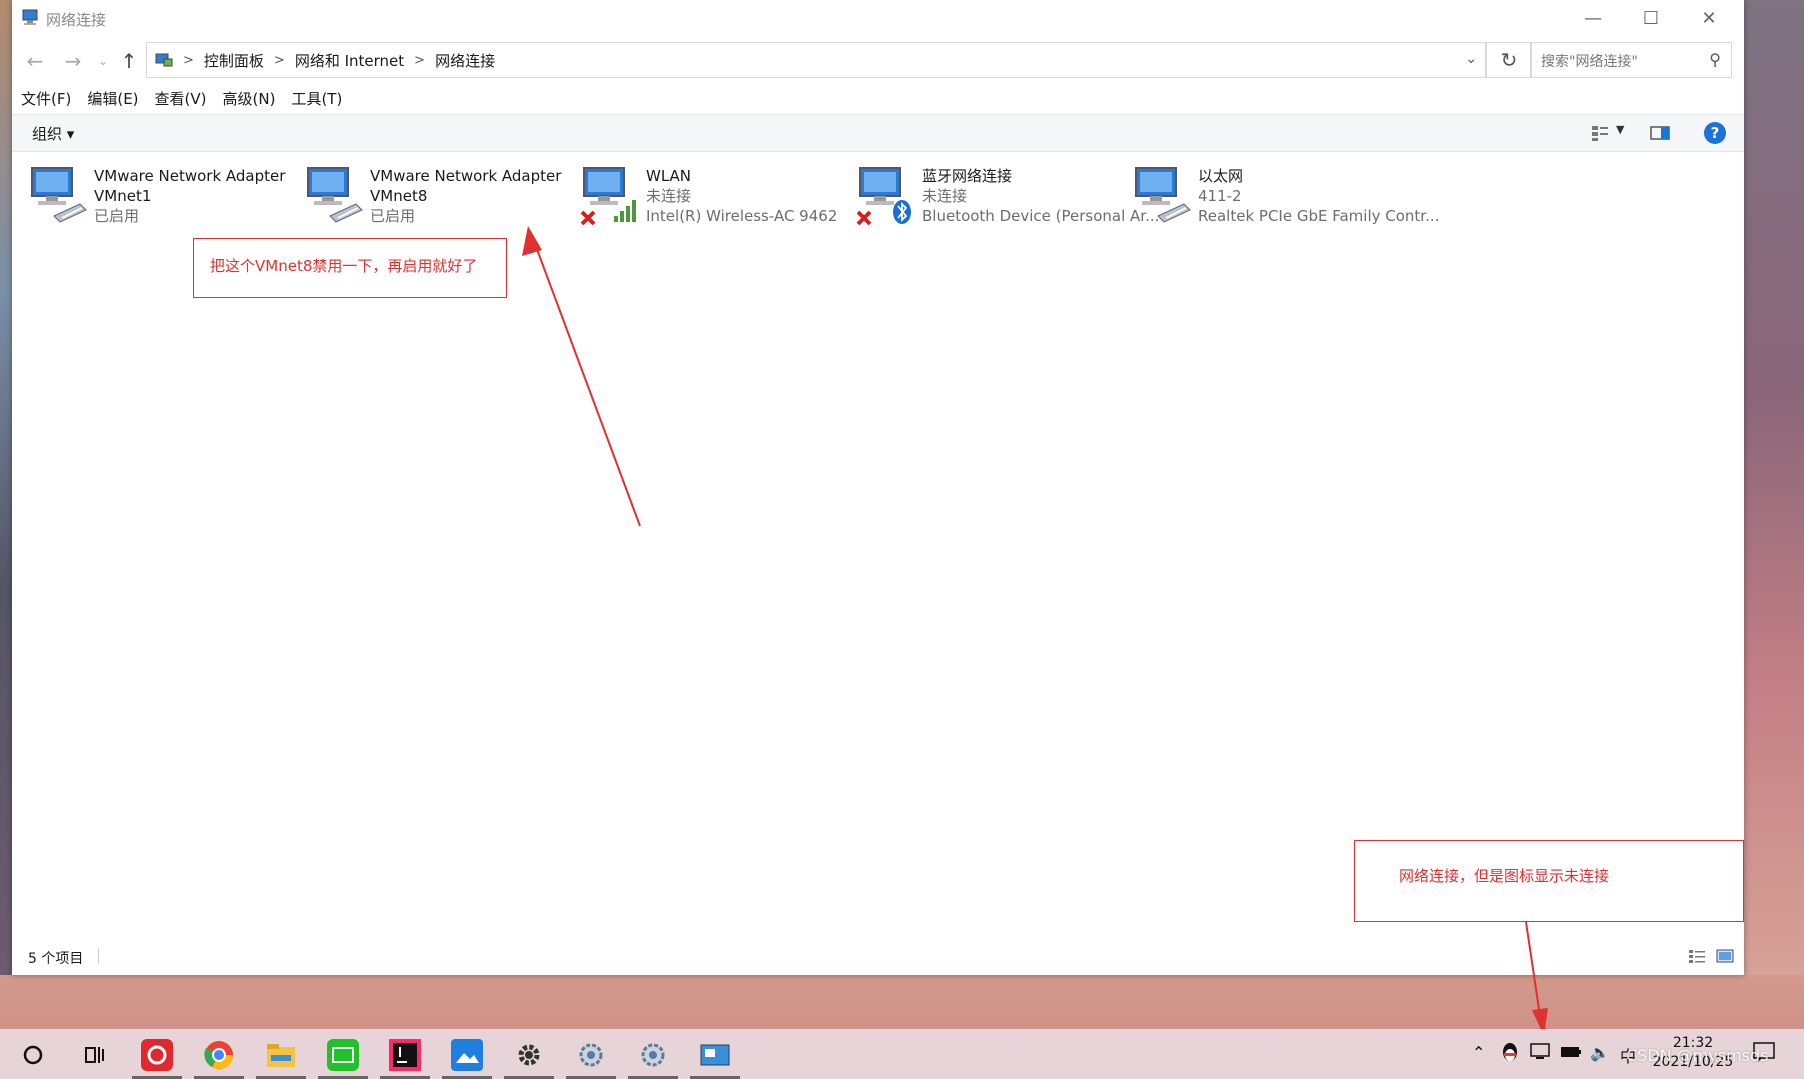 The height and width of the screenshot is (1079, 1804). What do you see at coordinates (1774, 487) in the screenshot?
I see `desktop-right-strip` at bounding box center [1774, 487].